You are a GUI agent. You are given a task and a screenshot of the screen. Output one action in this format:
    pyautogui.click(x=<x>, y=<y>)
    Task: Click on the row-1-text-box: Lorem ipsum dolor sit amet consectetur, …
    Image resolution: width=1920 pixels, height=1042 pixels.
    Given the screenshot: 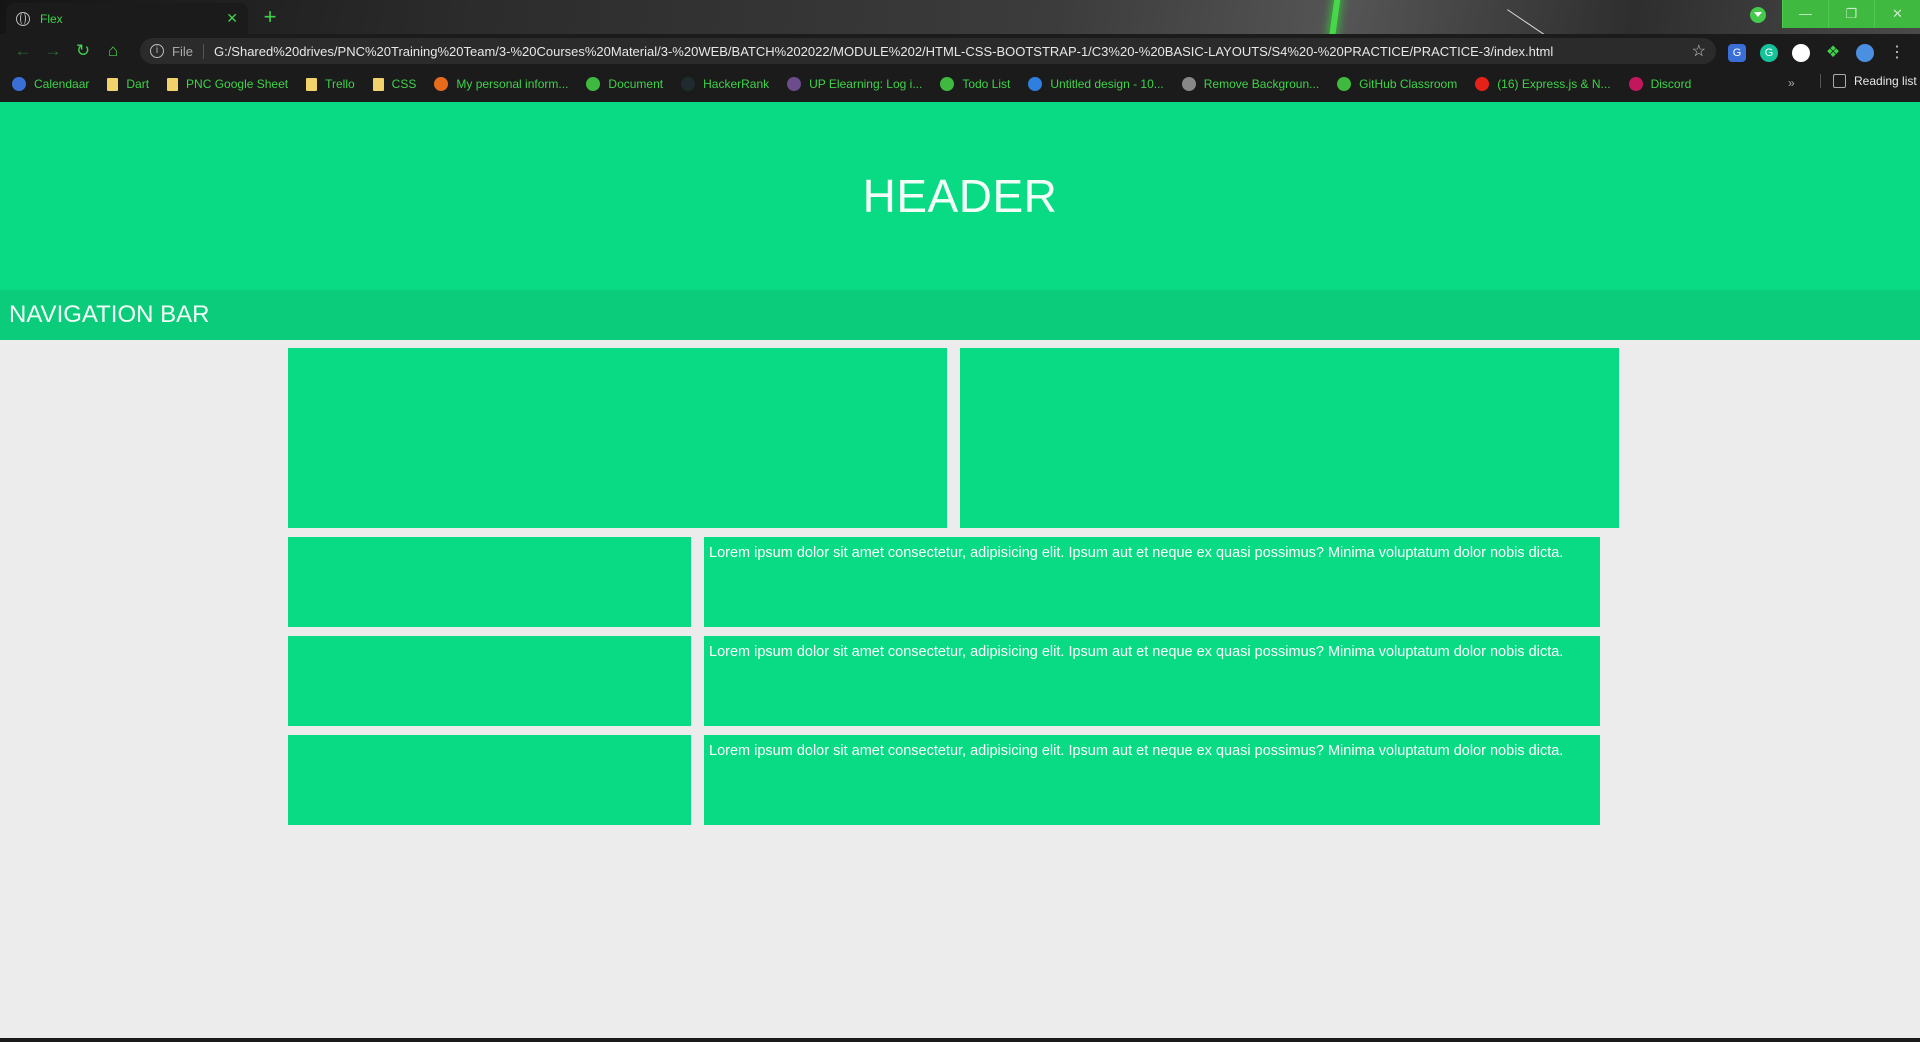 What is the action you would take?
    pyautogui.click(x=1152, y=582)
    